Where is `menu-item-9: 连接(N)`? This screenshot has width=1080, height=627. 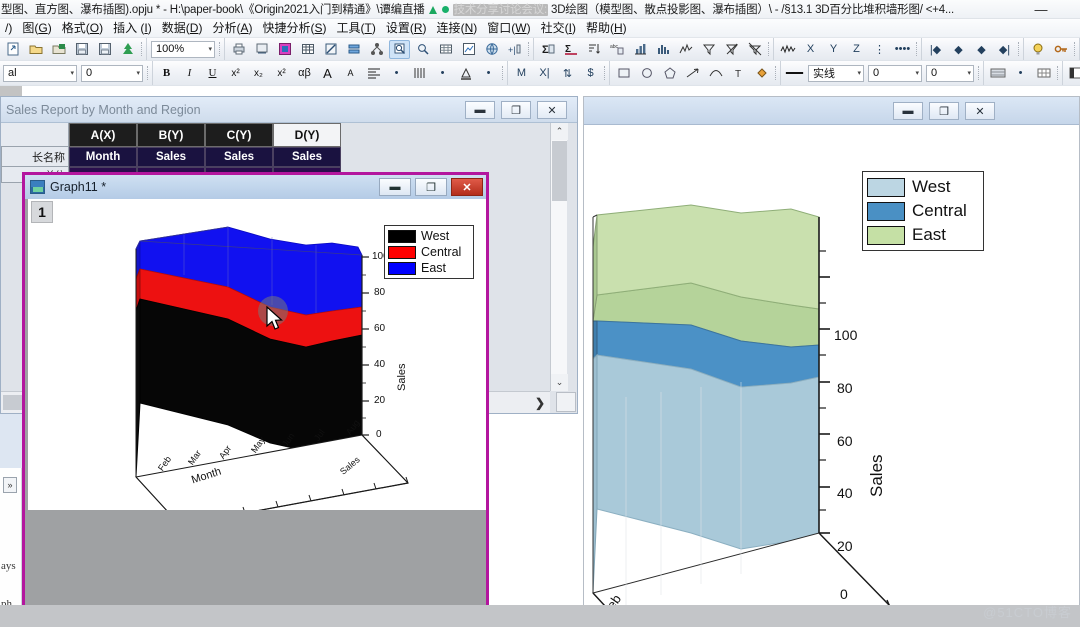 menu-item-9: 连接(N) is located at coordinates (457, 28).